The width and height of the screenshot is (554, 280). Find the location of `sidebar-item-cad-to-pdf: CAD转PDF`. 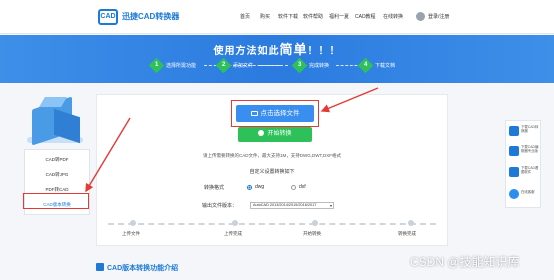

sidebar-item-cad-to-pdf: CAD转PDF is located at coordinates (57, 160).